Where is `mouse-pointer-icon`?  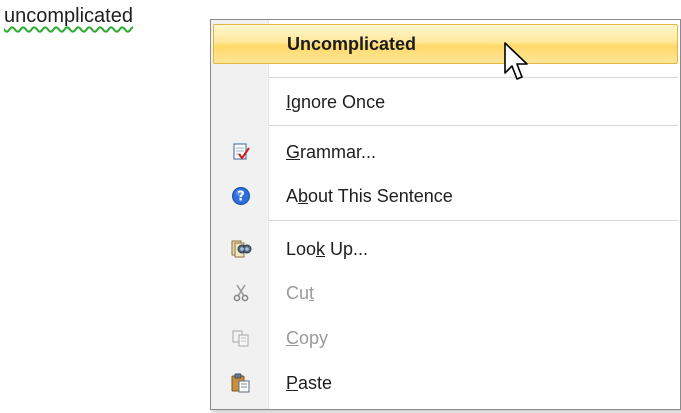 mouse-pointer-icon is located at coordinates (516, 61).